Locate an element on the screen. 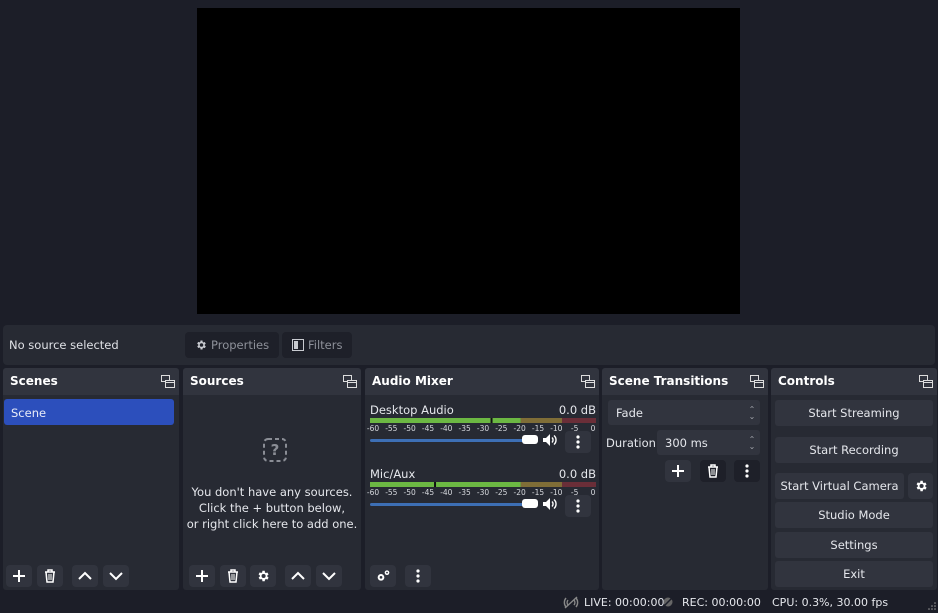 This screenshot has height=613, width=938. chevron-up-icon is located at coordinates (298, 575).